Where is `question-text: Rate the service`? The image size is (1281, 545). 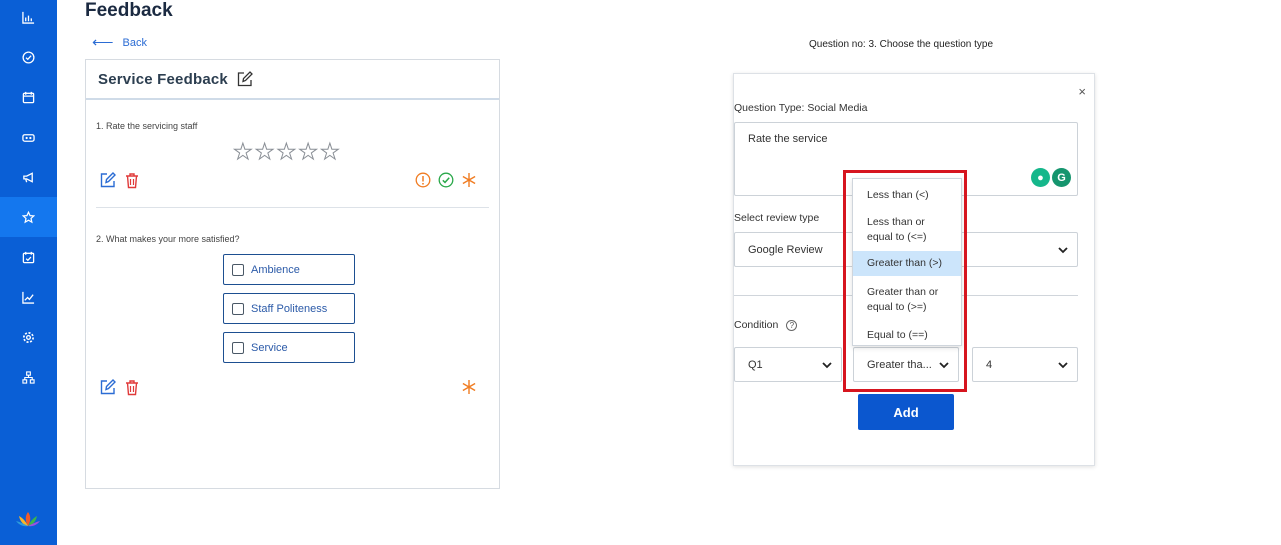 question-text: Rate the service is located at coordinates (788, 139).